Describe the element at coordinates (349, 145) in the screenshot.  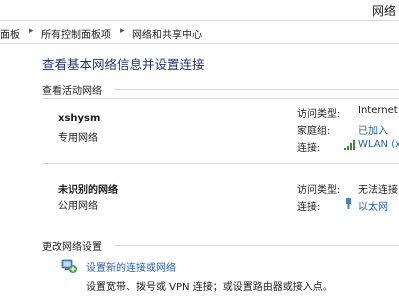
I see `wifi-signal-icon` at that location.